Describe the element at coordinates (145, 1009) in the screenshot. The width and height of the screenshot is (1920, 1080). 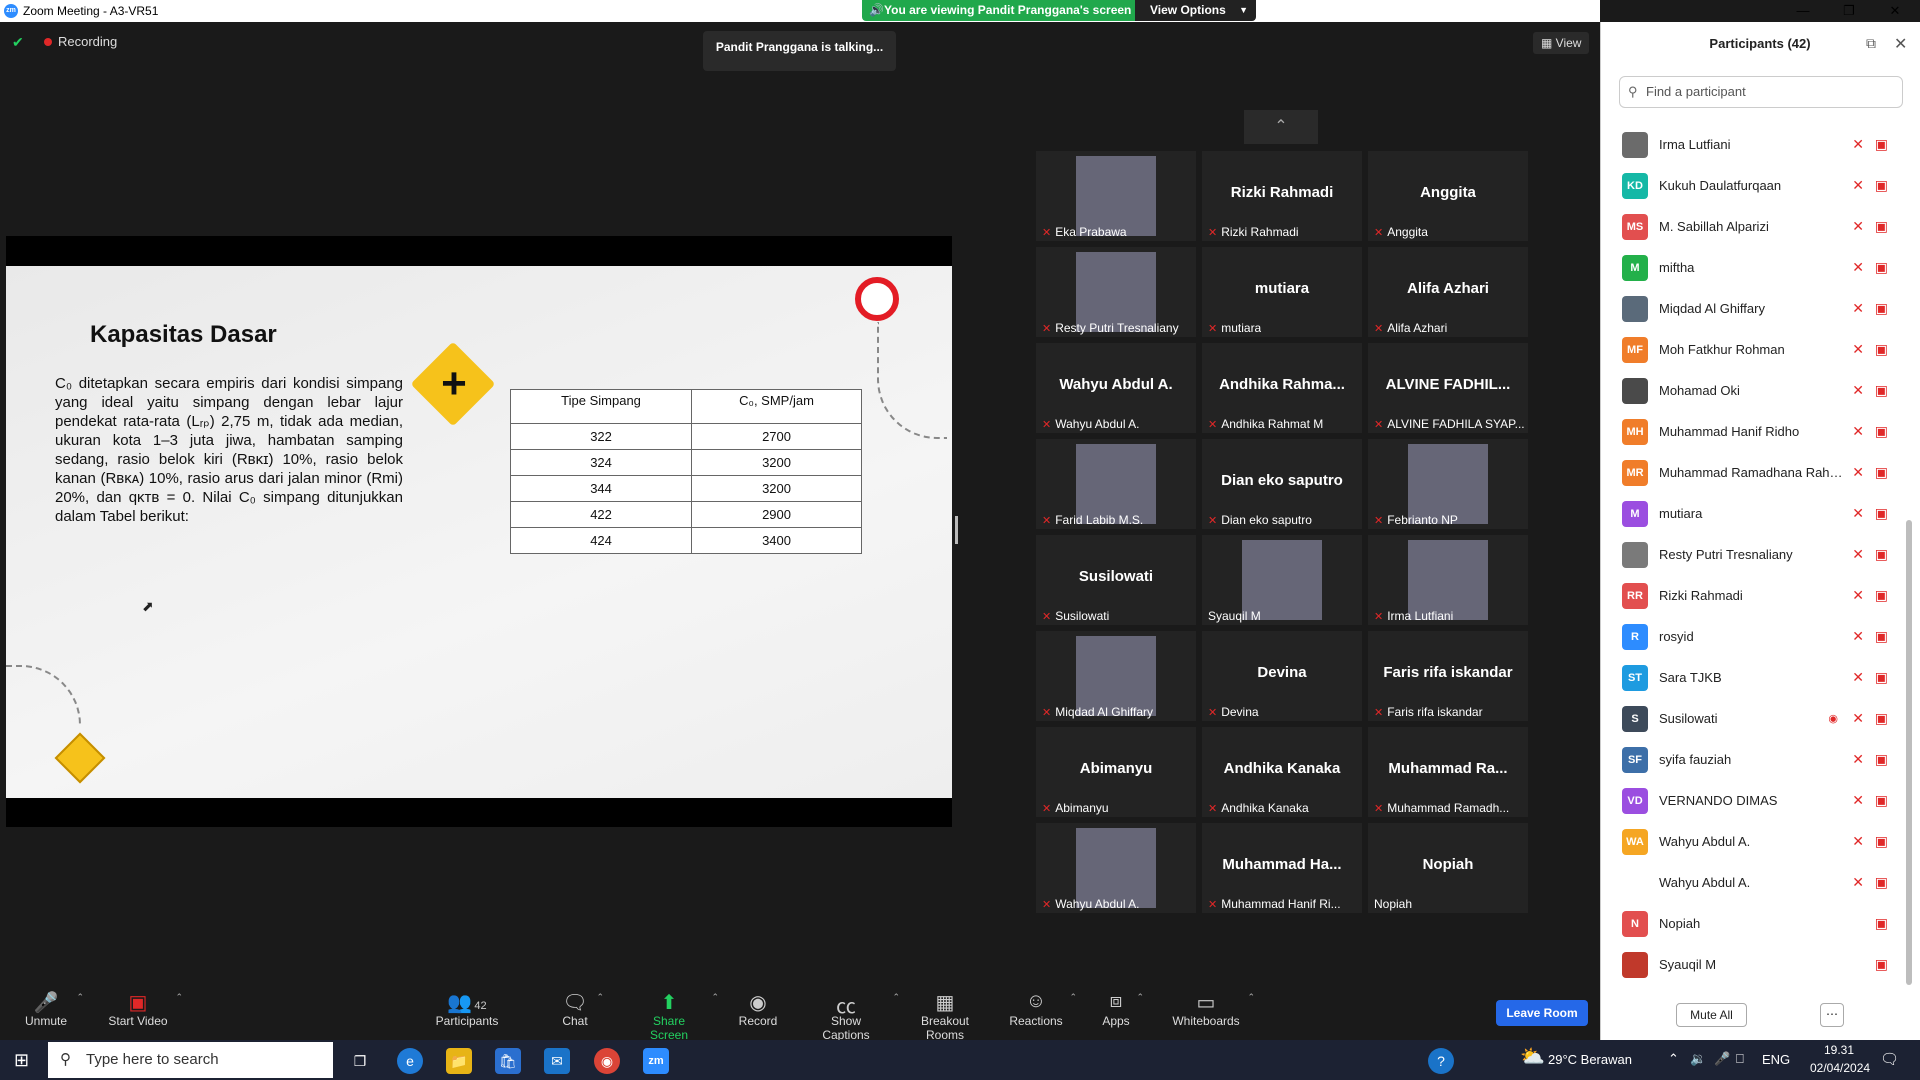
I see `start-video-button: ▣ Start Video ⌃` at that location.